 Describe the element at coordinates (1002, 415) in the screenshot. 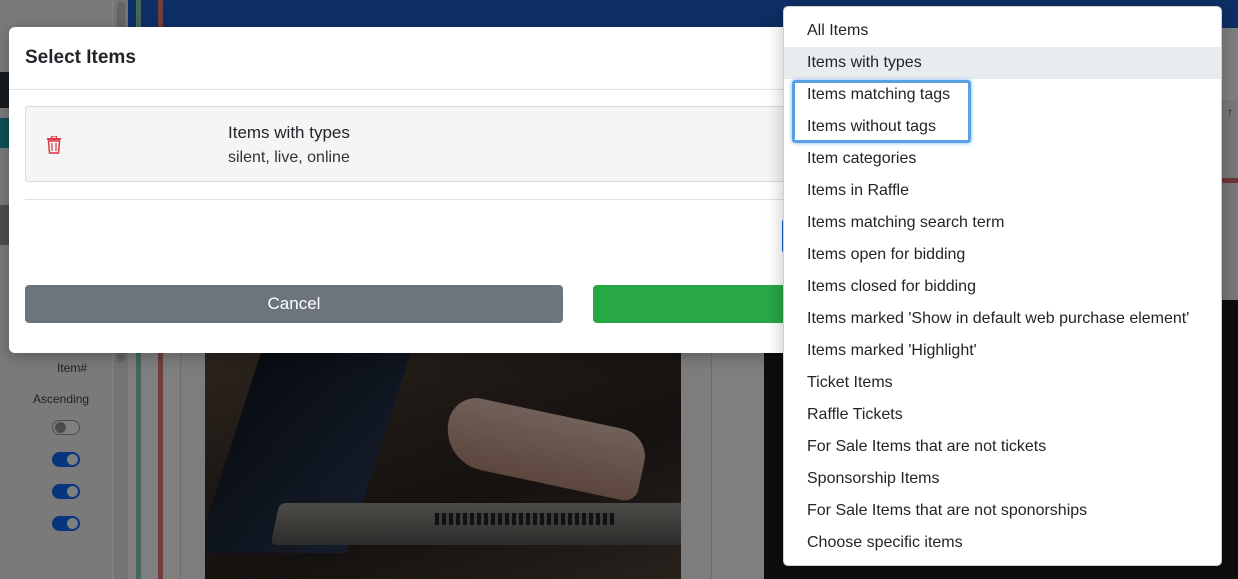

I see `dropdown-option: Raffle Tickets` at that location.